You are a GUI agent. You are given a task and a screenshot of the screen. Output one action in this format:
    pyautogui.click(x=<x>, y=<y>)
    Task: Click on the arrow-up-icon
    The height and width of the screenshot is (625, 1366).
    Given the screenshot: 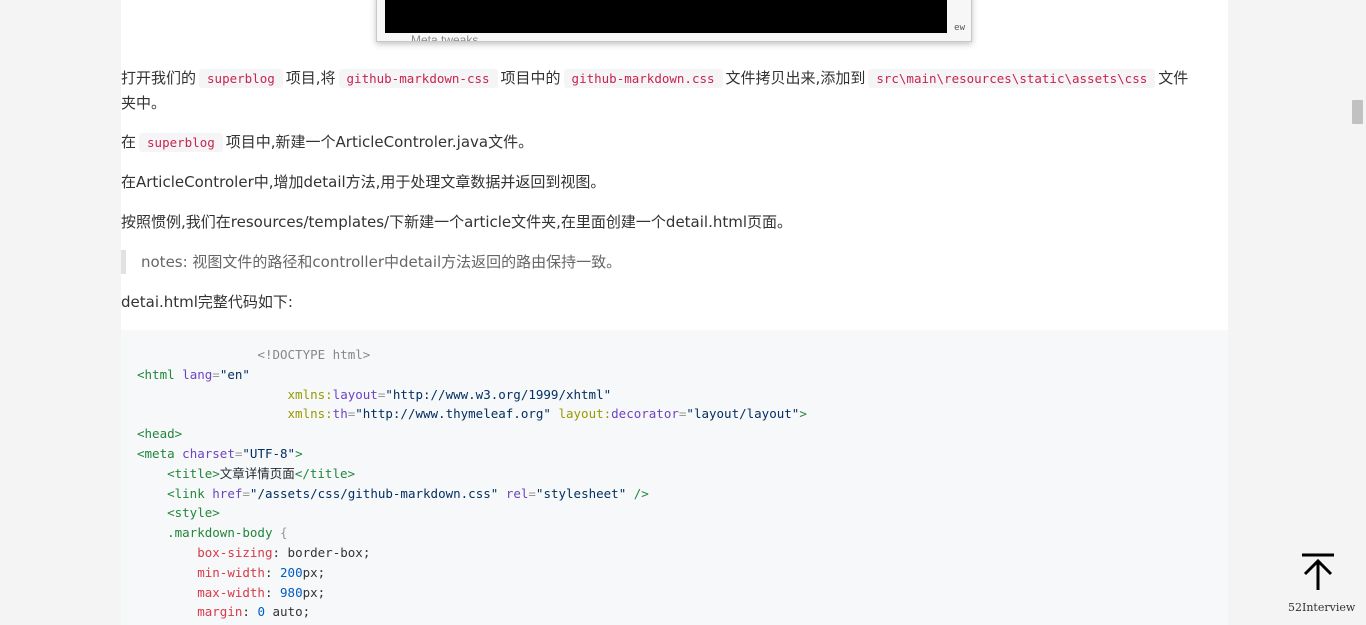 What is the action you would take?
    pyautogui.click(x=1318, y=571)
    